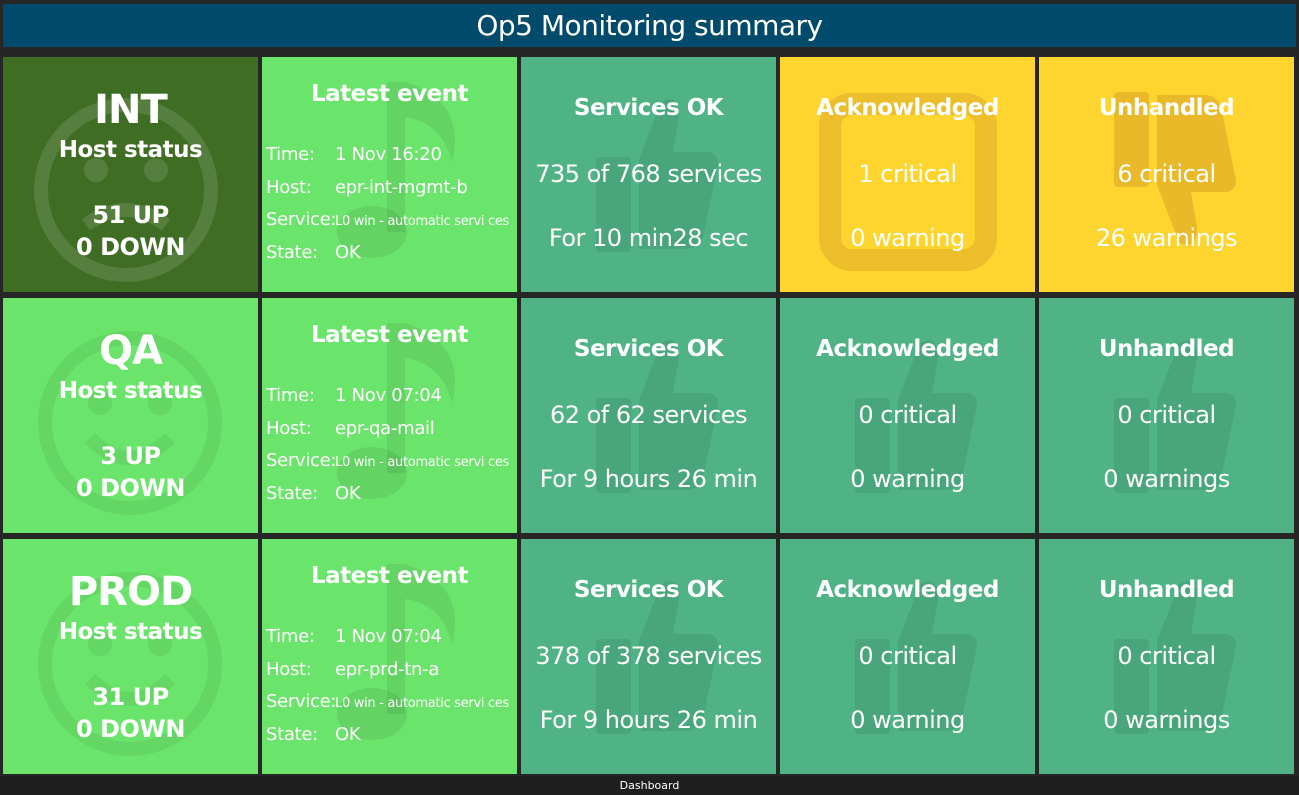 The image size is (1299, 795). I want to click on host-group-name: PROD, so click(130, 592).